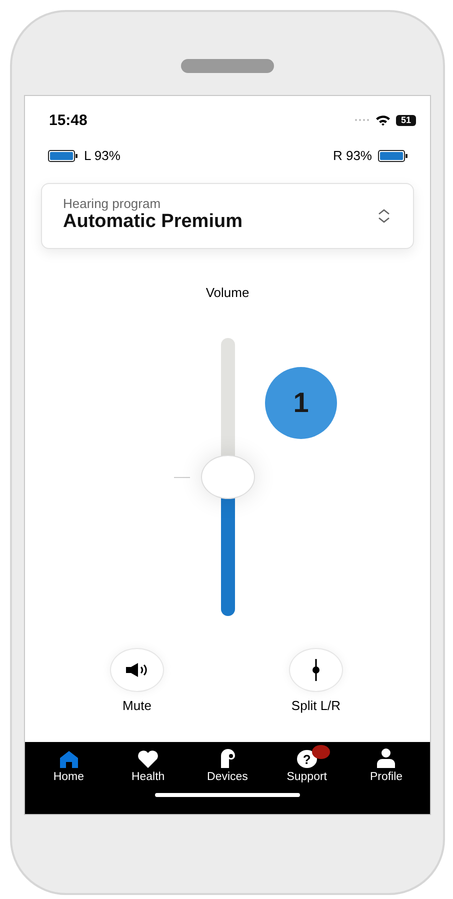 Image resolution: width=453 pixels, height=899 pixels. Describe the element at coordinates (382, 120) in the screenshot. I see `wifi-icon` at that location.